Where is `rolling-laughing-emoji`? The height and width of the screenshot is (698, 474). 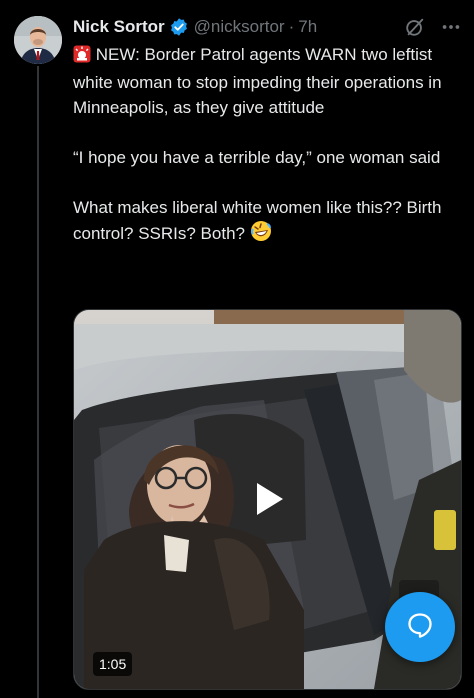 rolling-laughing-emoji is located at coordinates (261, 234).